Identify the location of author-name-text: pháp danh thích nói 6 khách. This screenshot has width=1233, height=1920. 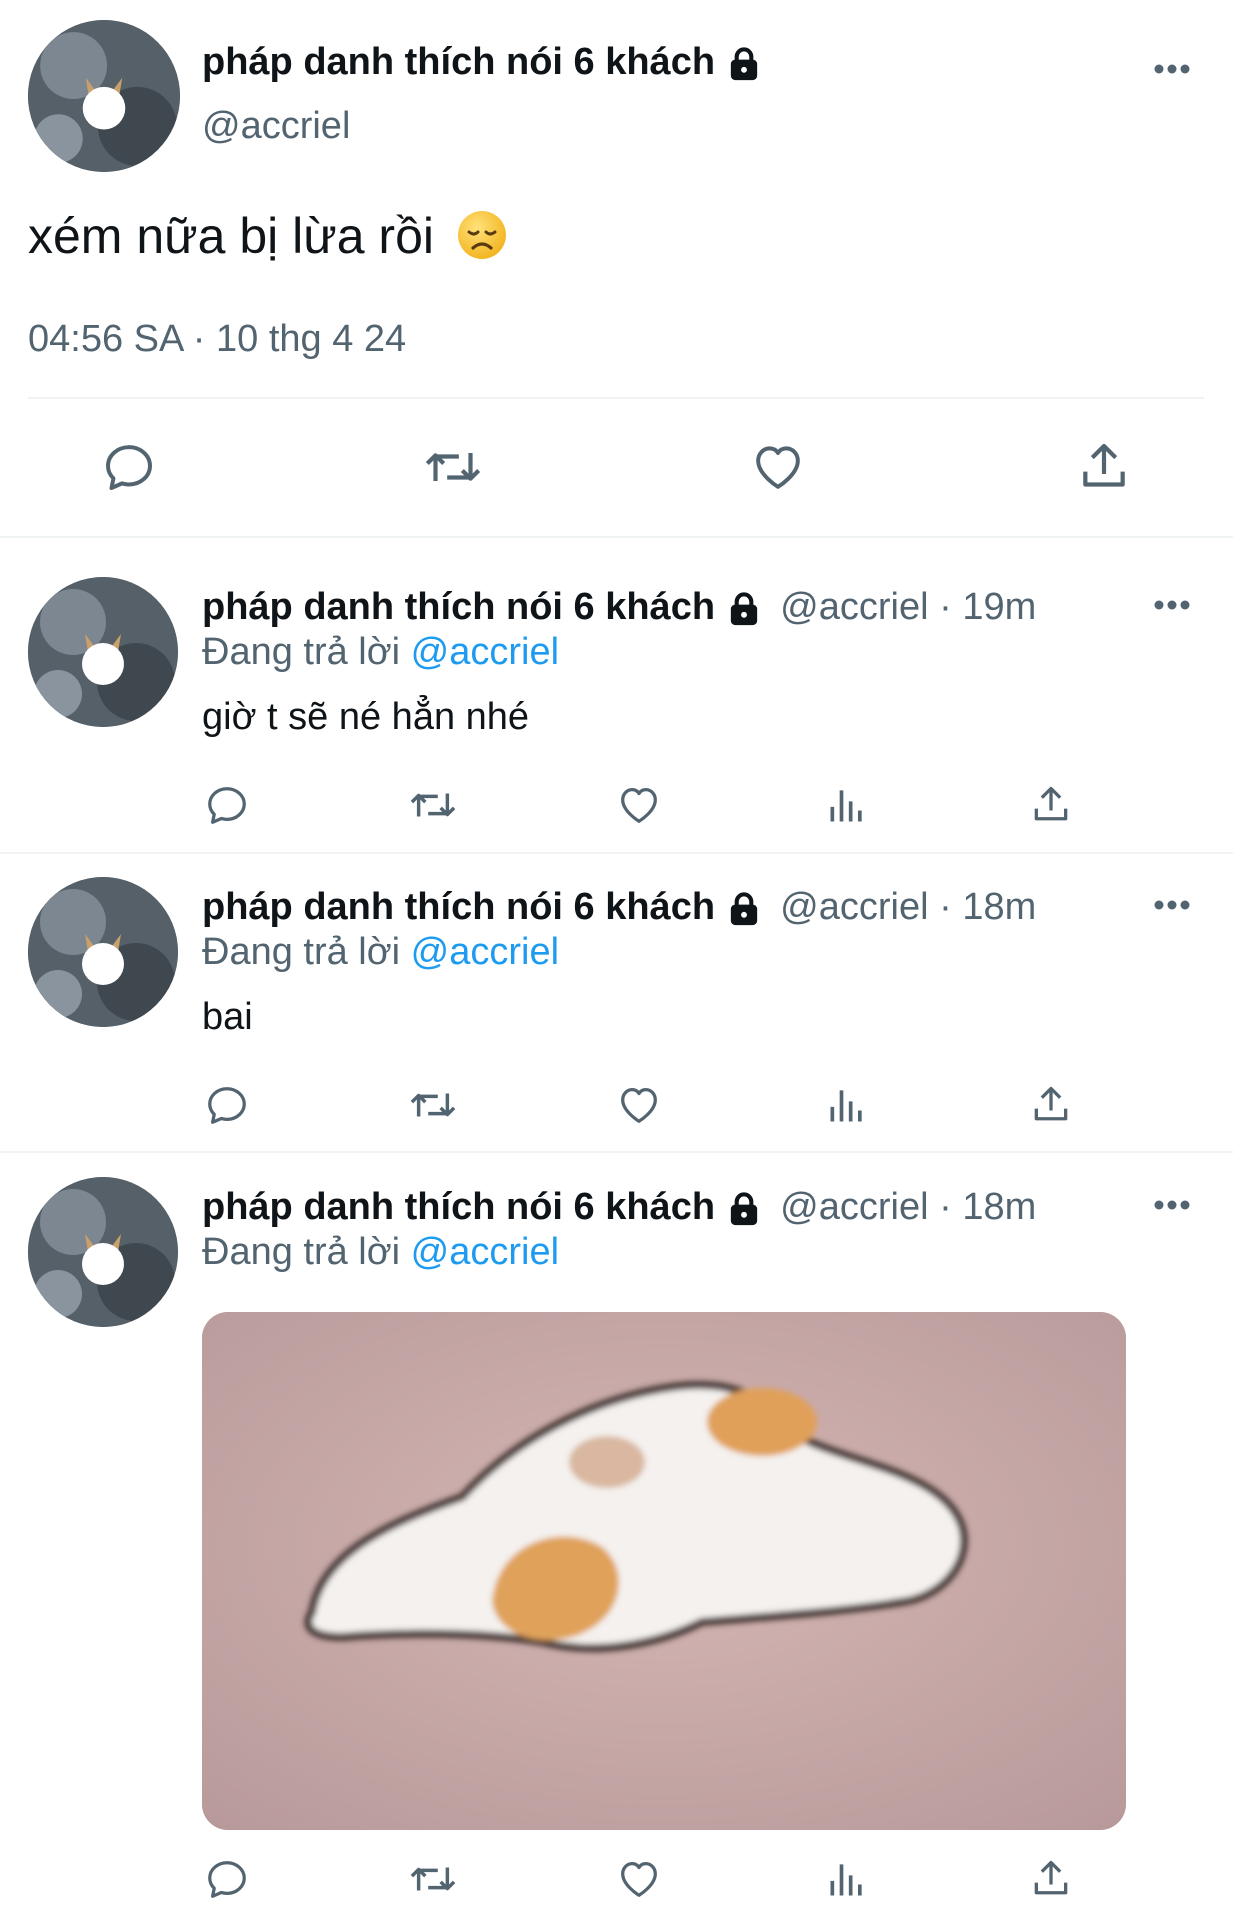
(458, 62).